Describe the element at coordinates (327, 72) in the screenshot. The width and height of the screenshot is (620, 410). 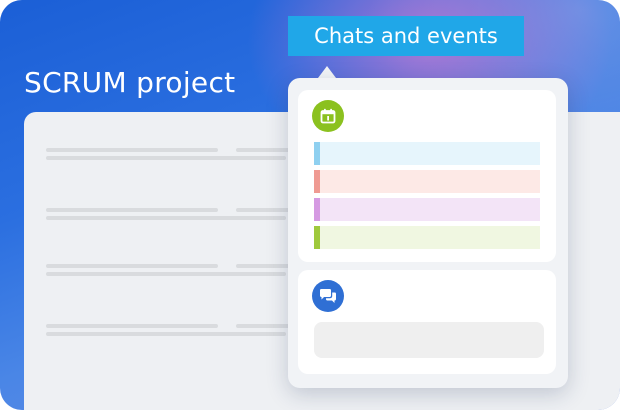
I see `popup-pointer` at that location.